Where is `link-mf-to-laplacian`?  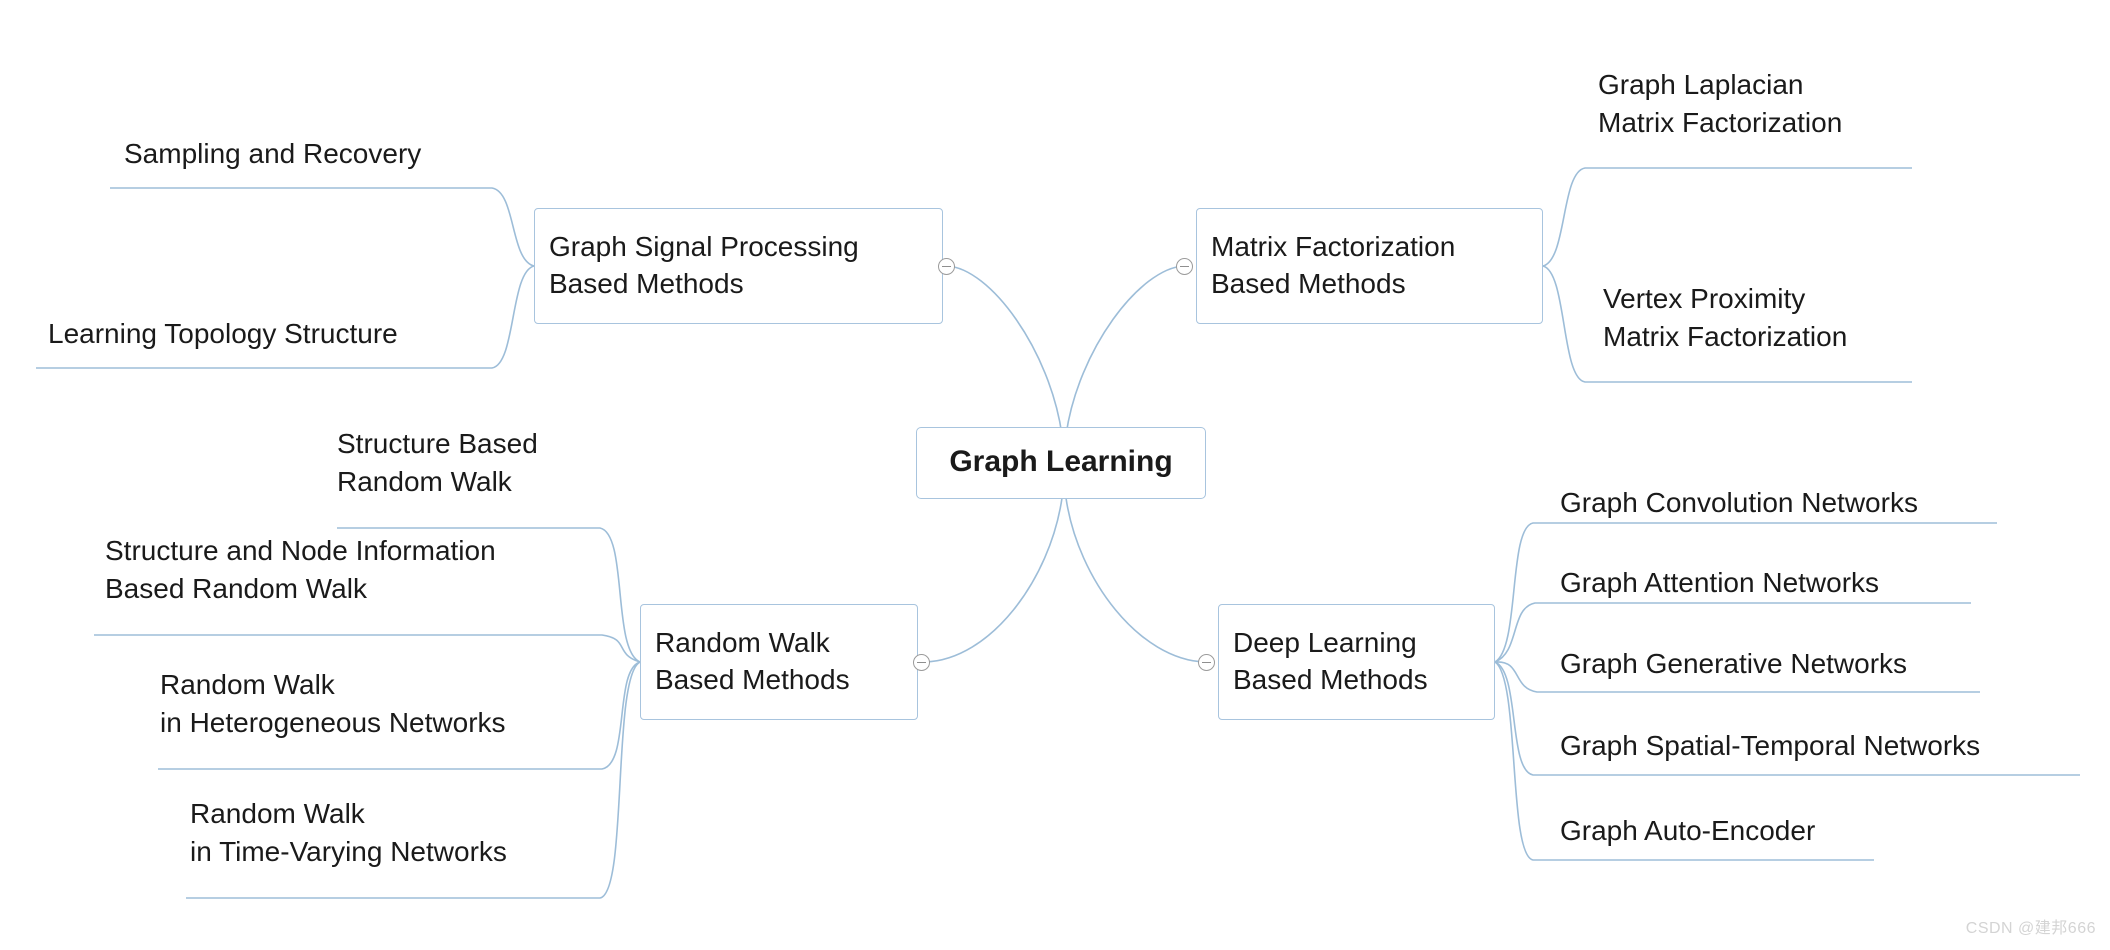
link-mf-to-laplacian is located at coordinates (1727, 217).